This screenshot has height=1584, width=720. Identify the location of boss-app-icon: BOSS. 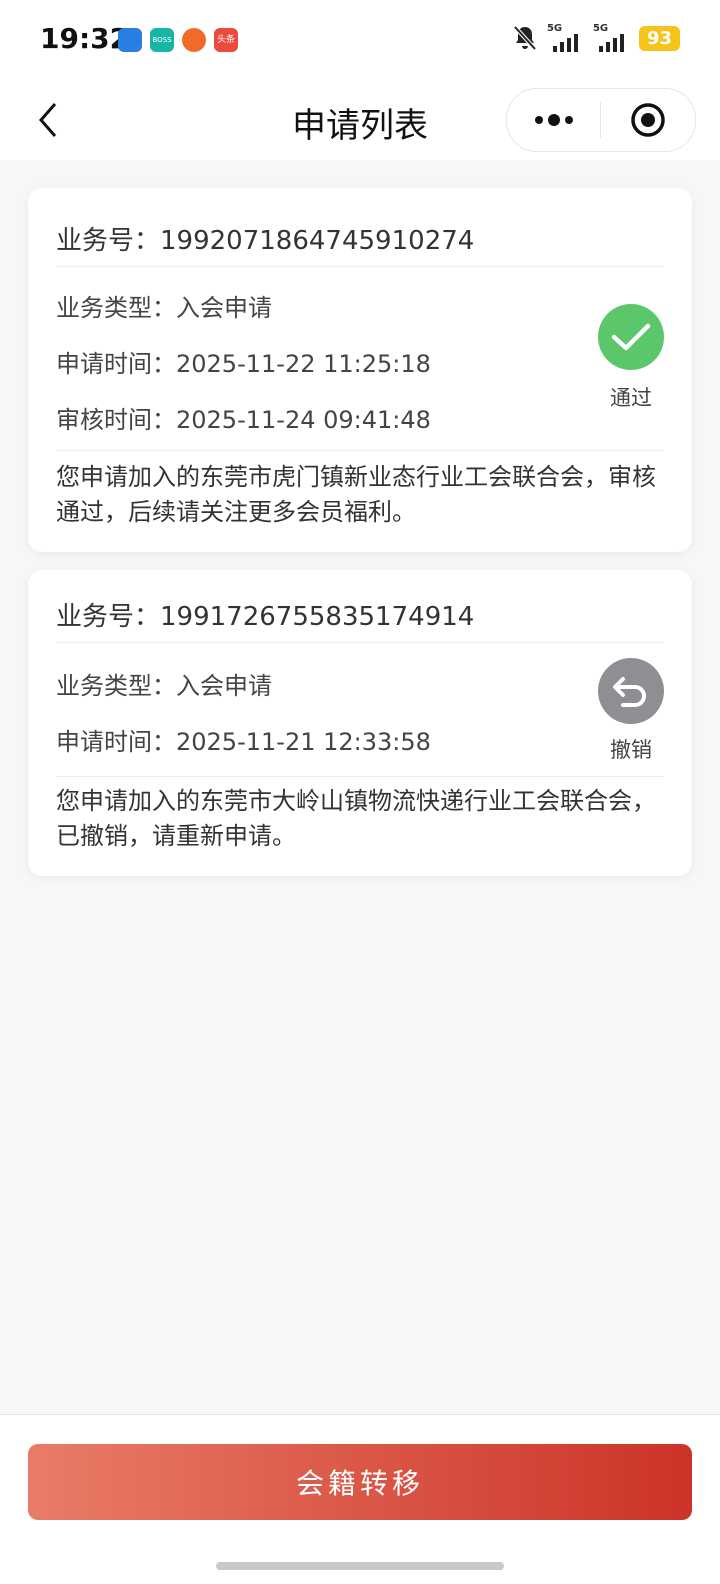
(162, 40).